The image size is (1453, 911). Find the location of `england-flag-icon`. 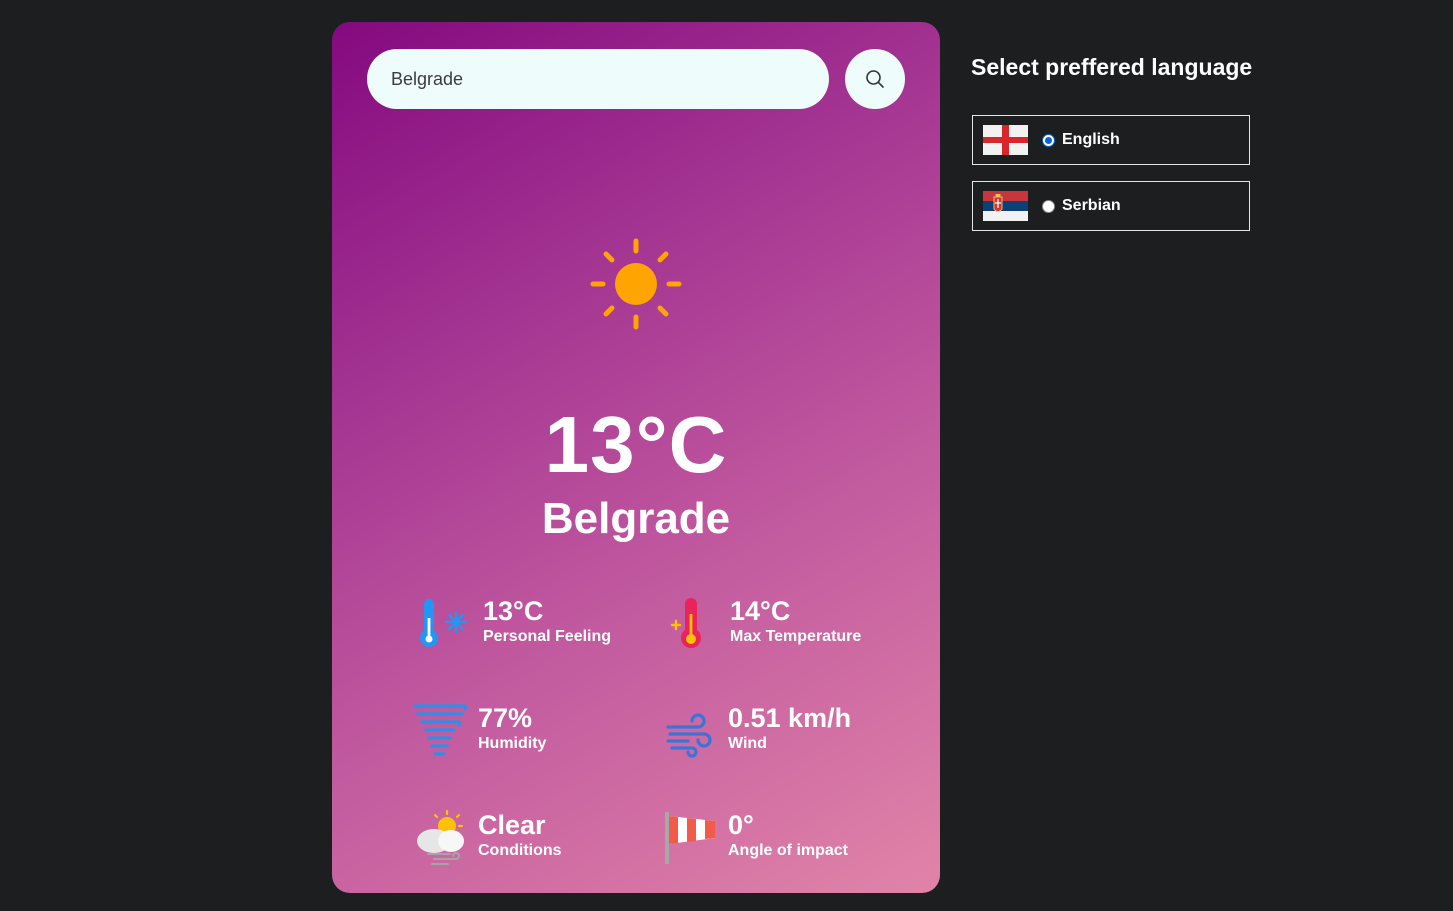

england-flag-icon is located at coordinates (1005, 140).